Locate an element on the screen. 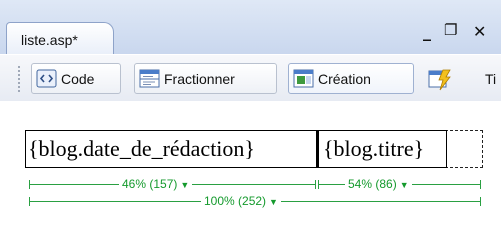 Image resolution: width=501 pixels, height=244 pixels. table-cell-title: {blog.titre} is located at coordinates (382, 149).